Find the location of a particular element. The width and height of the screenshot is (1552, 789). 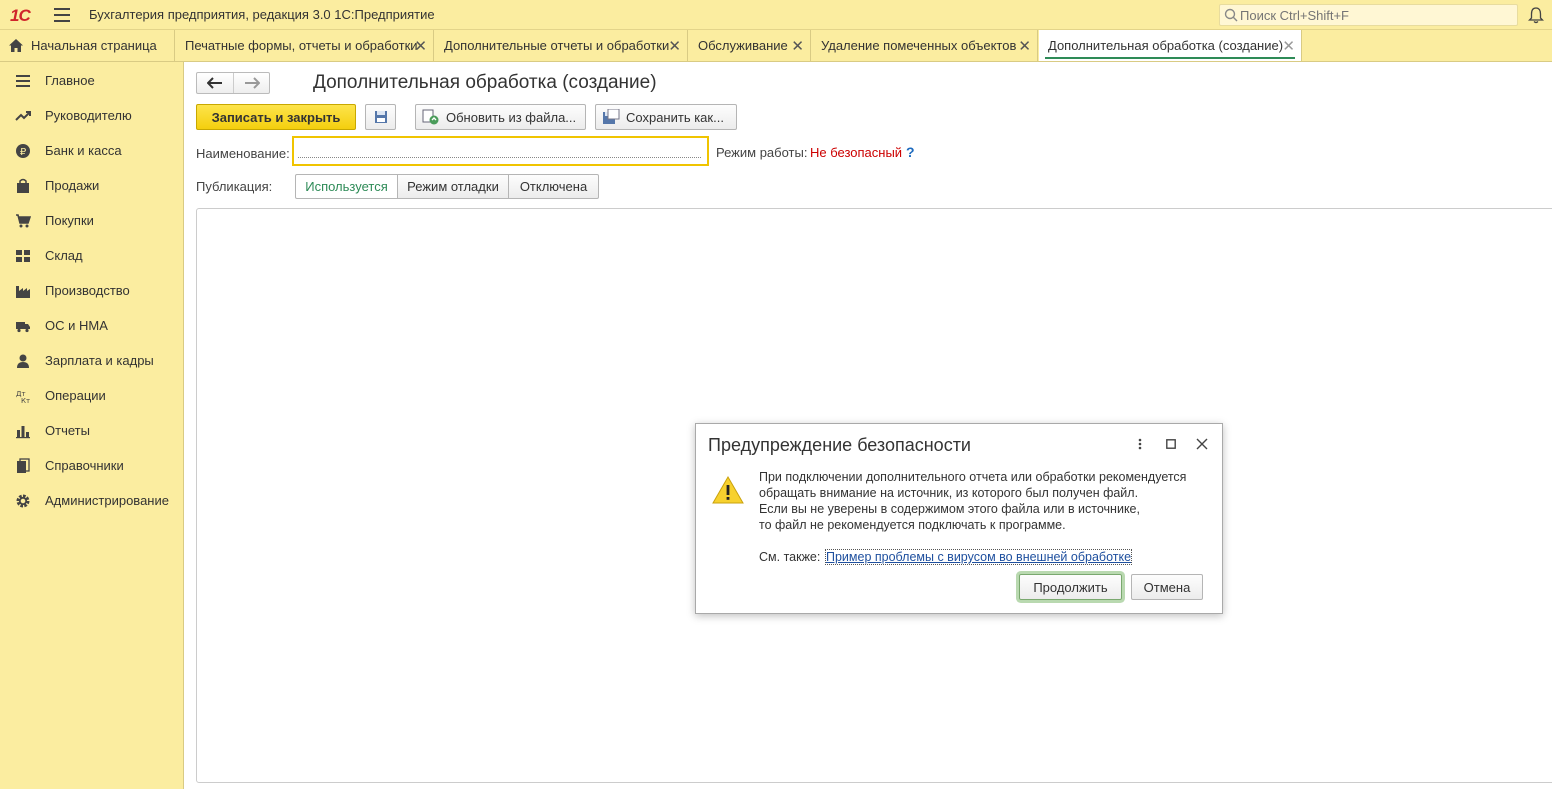

forward-button is located at coordinates (252, 83).